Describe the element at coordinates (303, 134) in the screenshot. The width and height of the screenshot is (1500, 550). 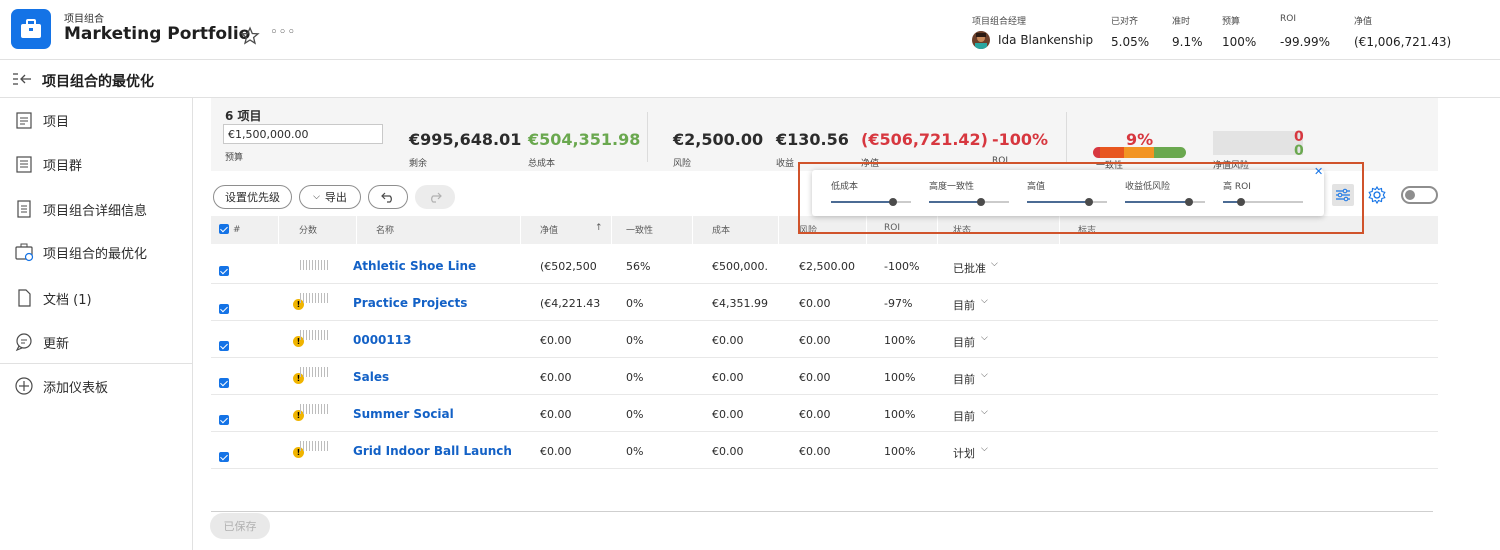
I see `budget-input` at that location.